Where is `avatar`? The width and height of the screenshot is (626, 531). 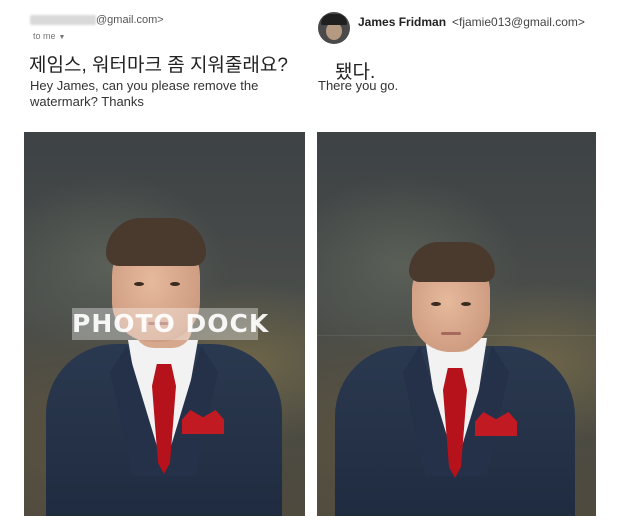
avatar is located at coordinates (334, 28).